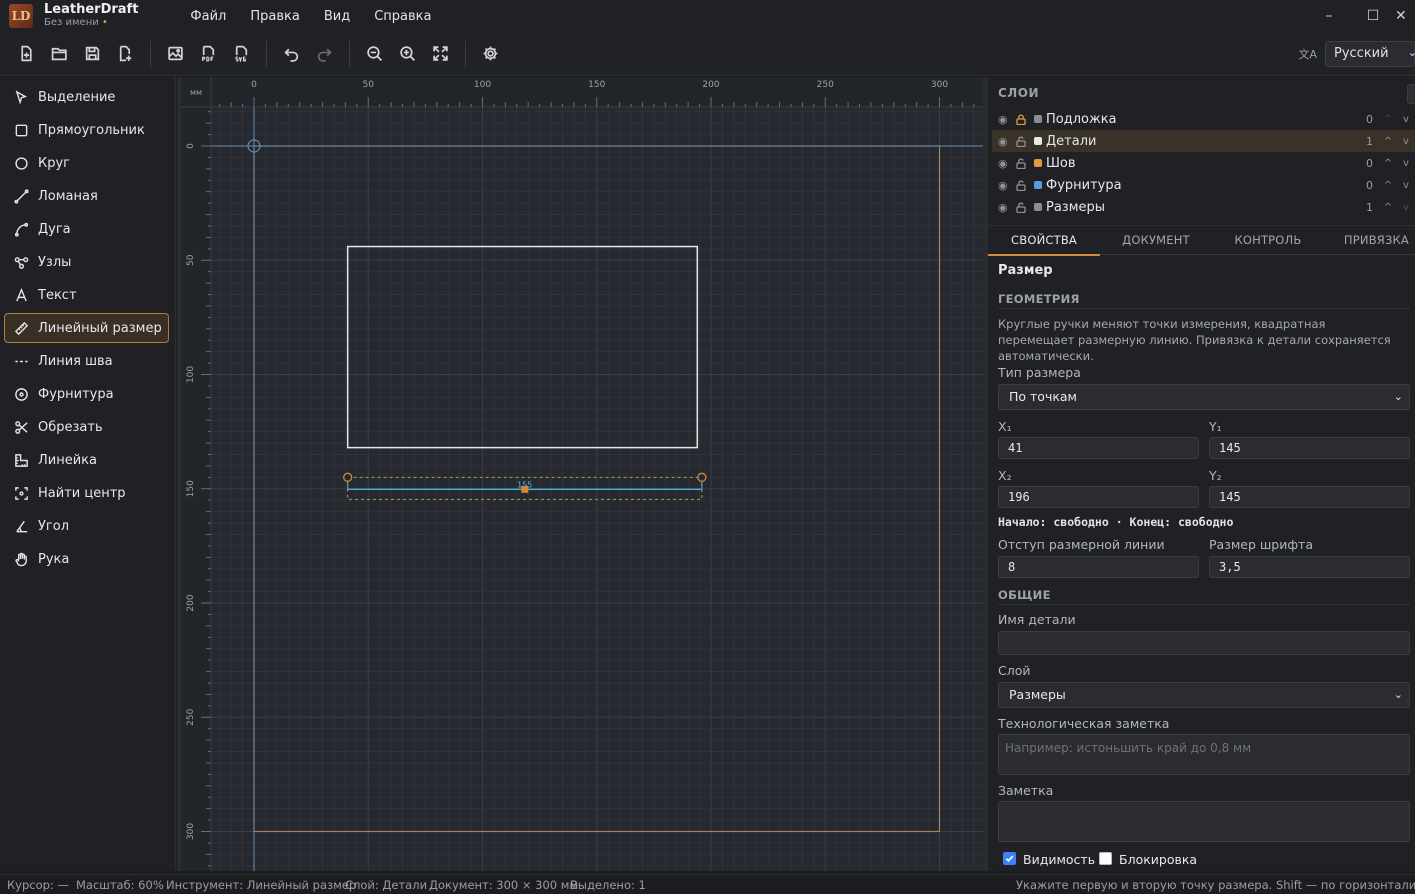 The height and width of the screenshot is (894, 1415). I want to click on fit-view-button, so click(440, 54).